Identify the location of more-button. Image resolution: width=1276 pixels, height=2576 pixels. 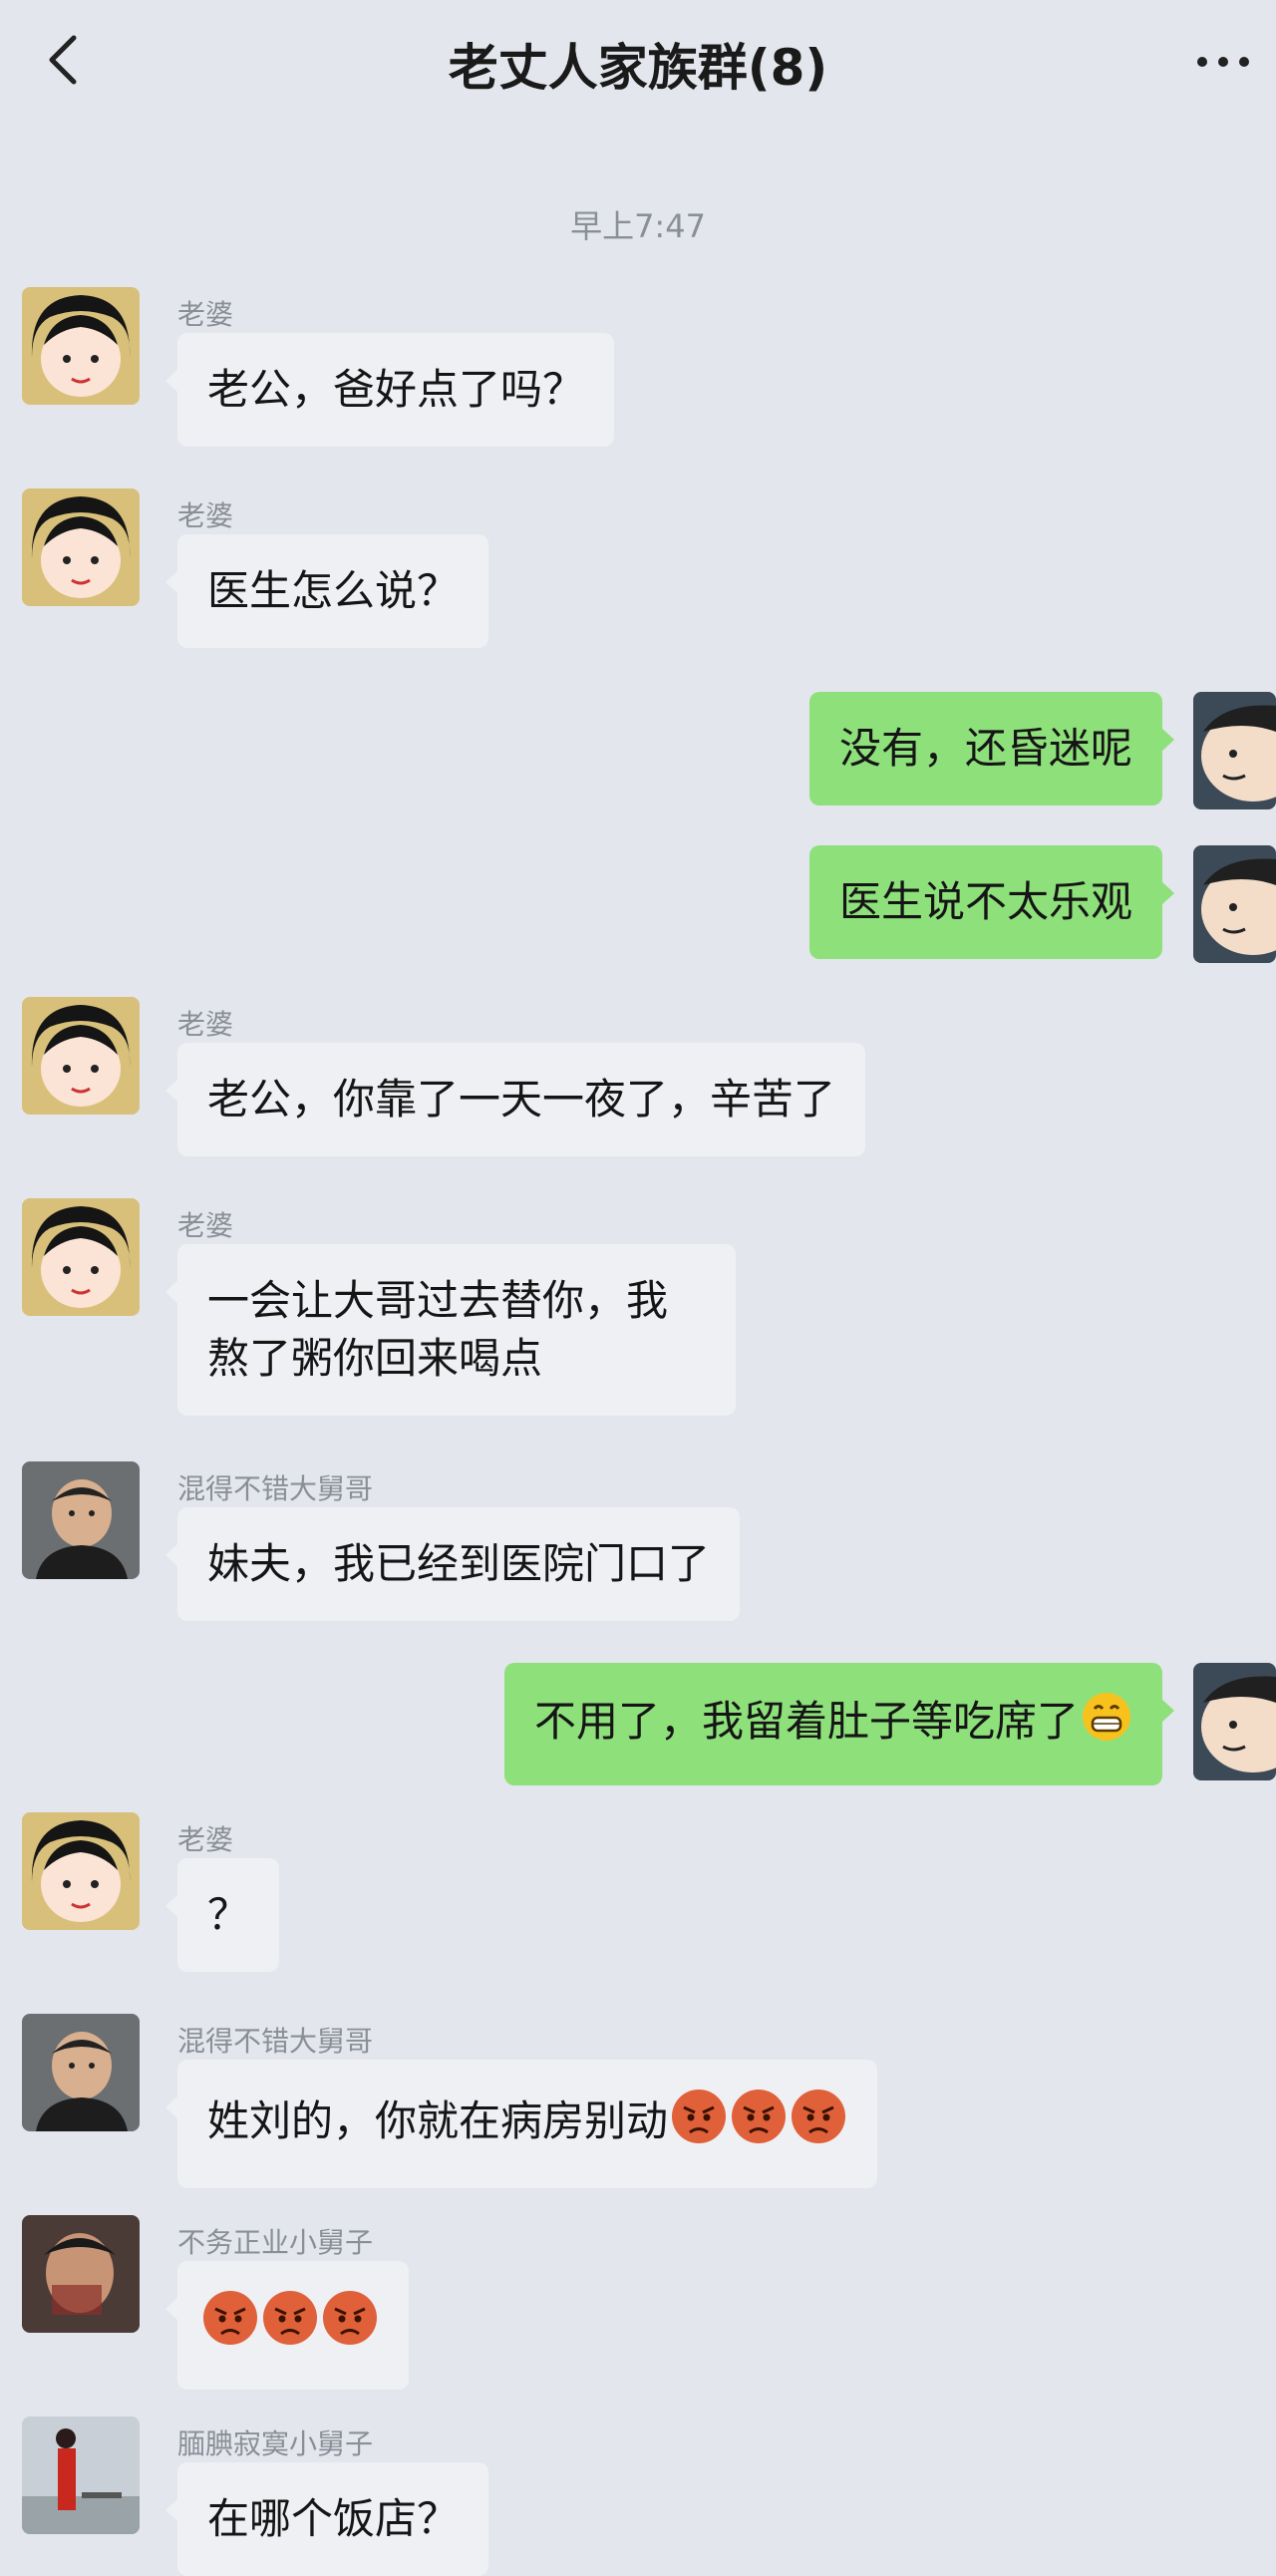
(1223, 60).